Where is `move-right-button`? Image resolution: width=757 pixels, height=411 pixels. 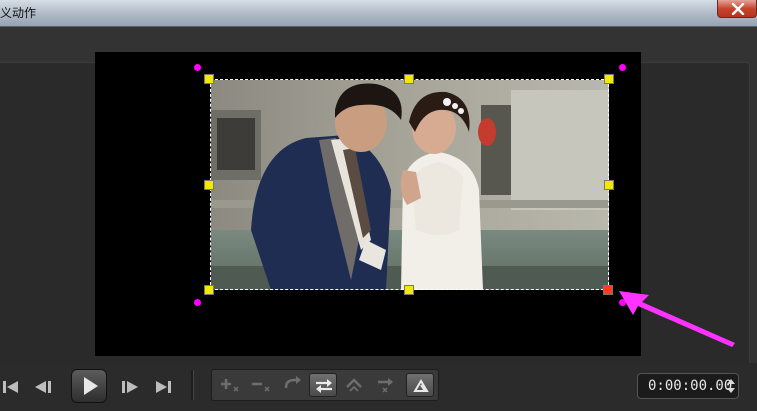 move-right-button is located at coordinates (385, 385).